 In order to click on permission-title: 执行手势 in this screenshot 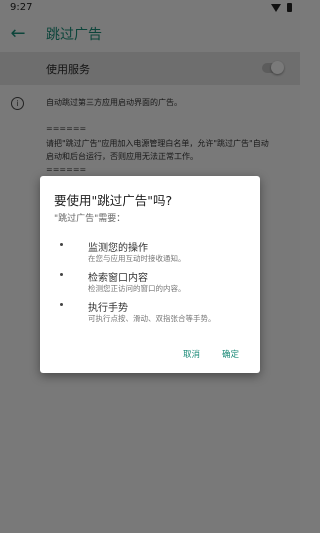, I will do `click(108, 308)`.